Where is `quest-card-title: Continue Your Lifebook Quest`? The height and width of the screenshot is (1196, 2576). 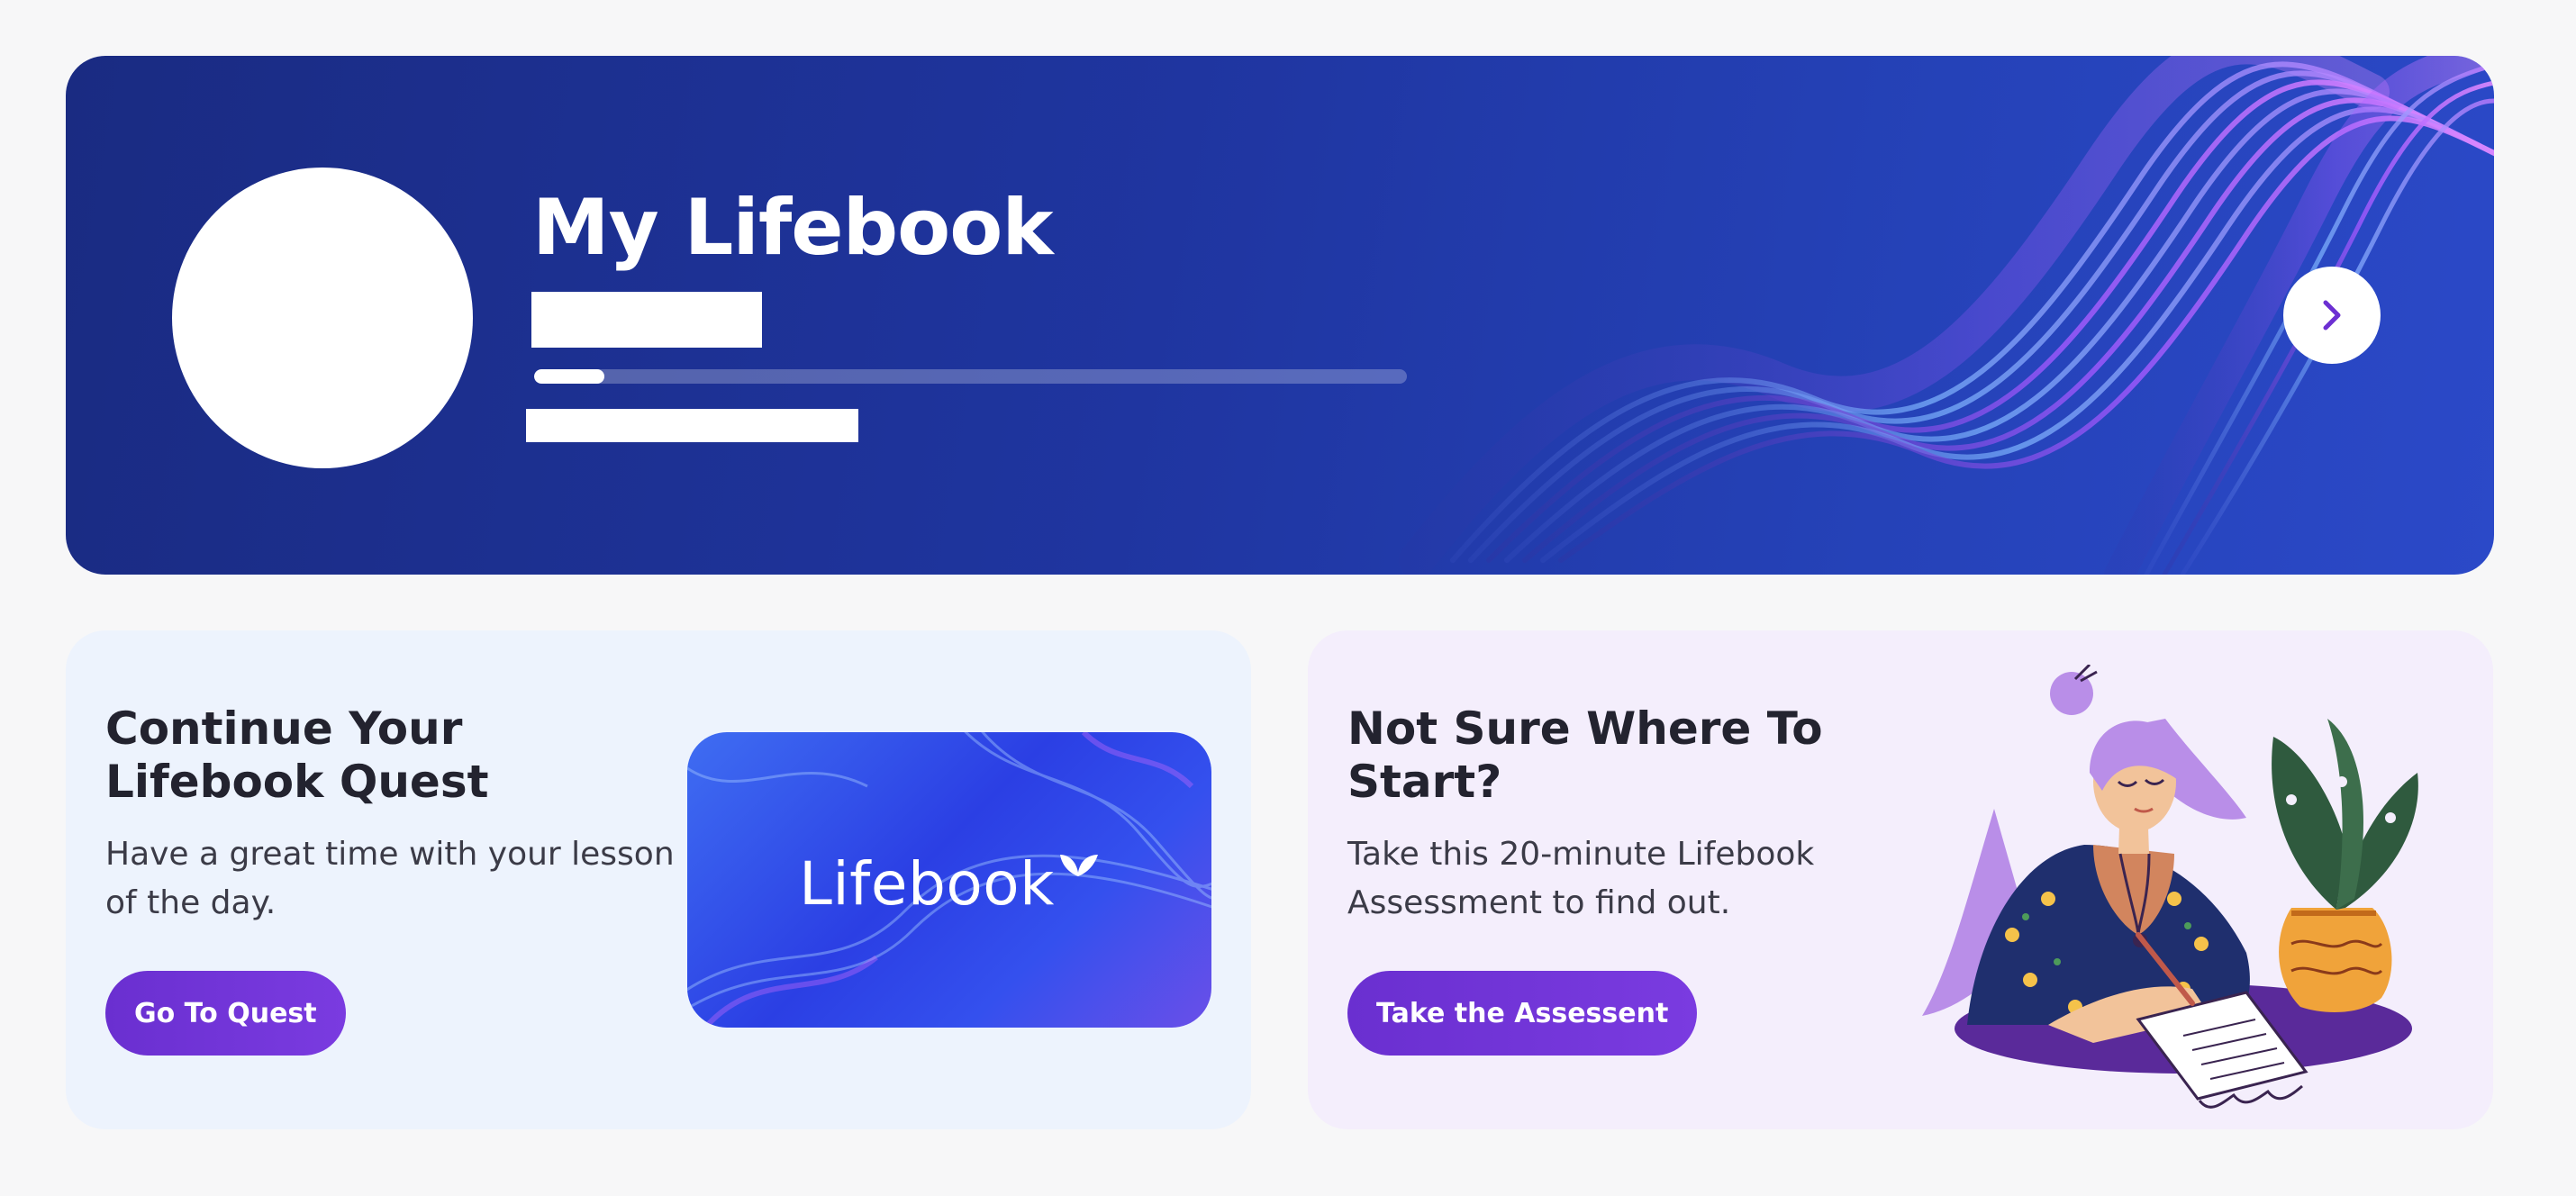
quest-card-title: Continue Your Lifebook Quest is located at coordinates (297, 755).